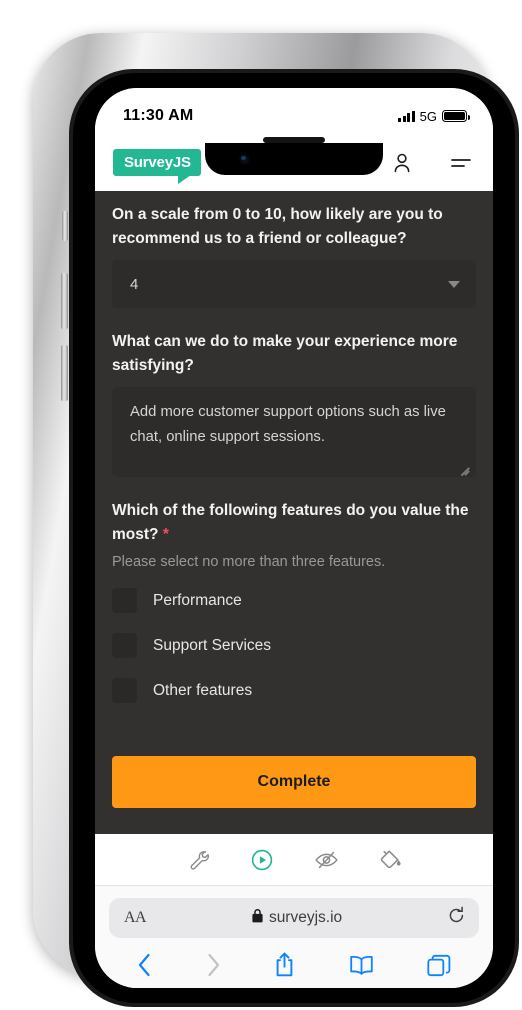  What do you see at coordinates (294, 140) in the screenshot?
I see `earpiece-speaker` at bounding box center [294, 140].